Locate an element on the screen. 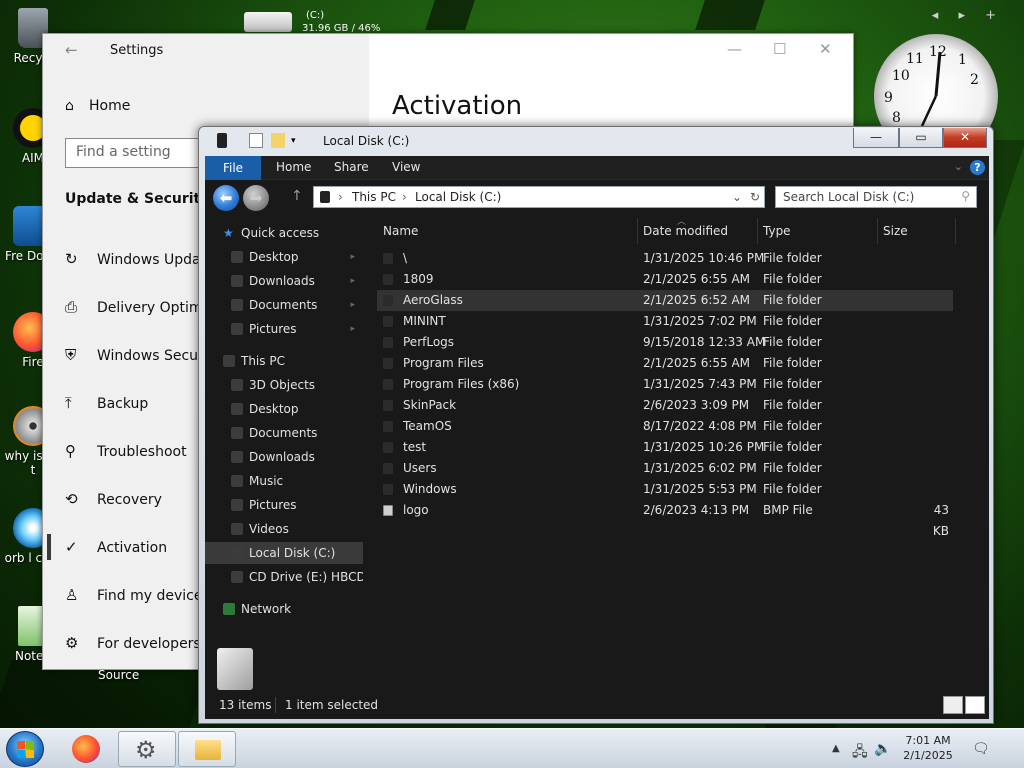  nav-backup: ⤒ Backup is located at coordinates (106, 403).